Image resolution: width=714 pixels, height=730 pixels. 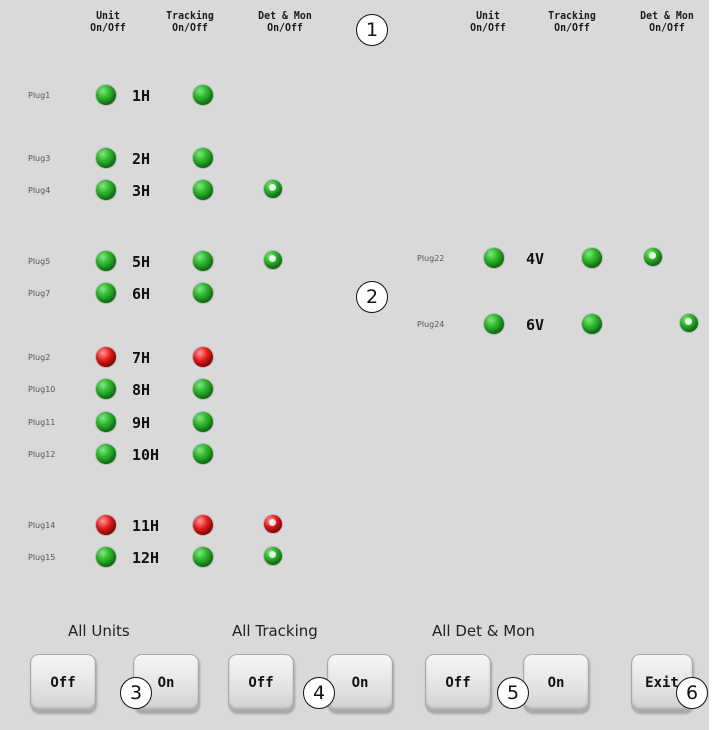 I want to click on callout-6: 6, so click(x=692, y=693).